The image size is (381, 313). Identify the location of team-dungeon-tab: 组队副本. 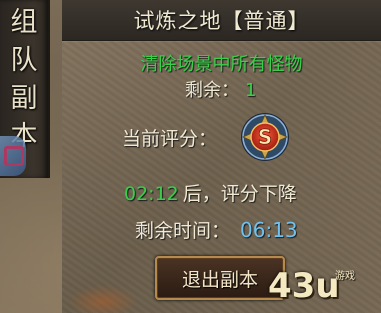
(25, 89).